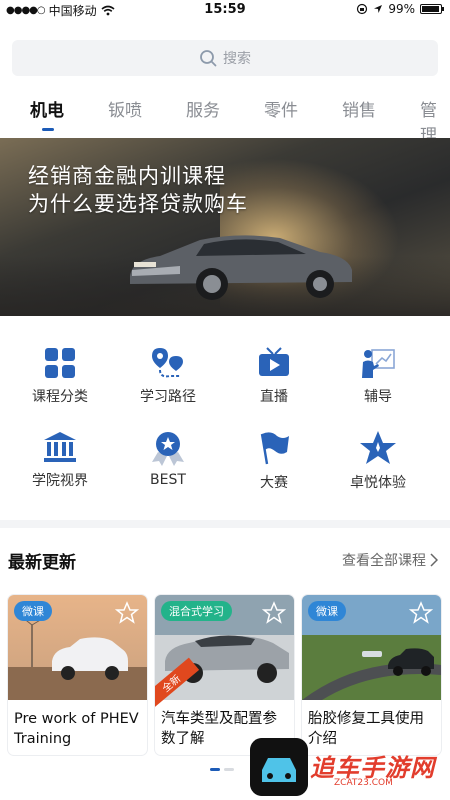  Describe the element at coordinates (60, 447) in the screenshot. I see `academy-icon` at that location.